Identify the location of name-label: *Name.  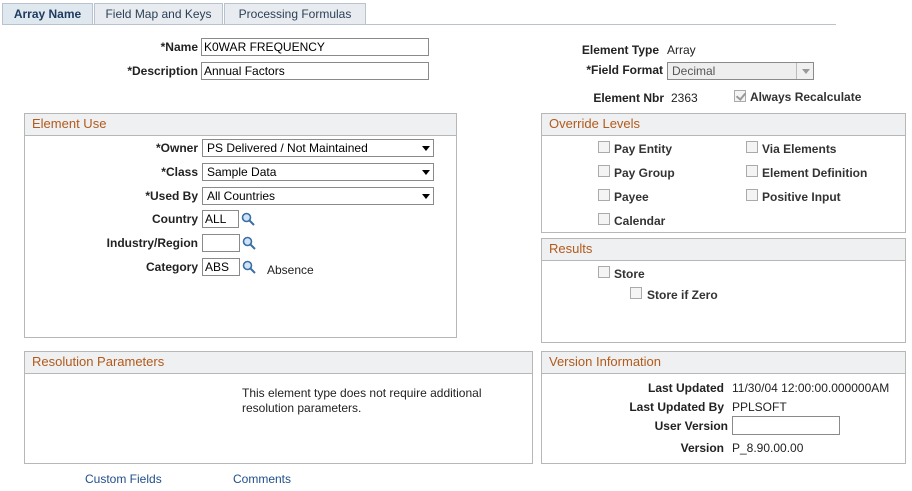
(179, 47).